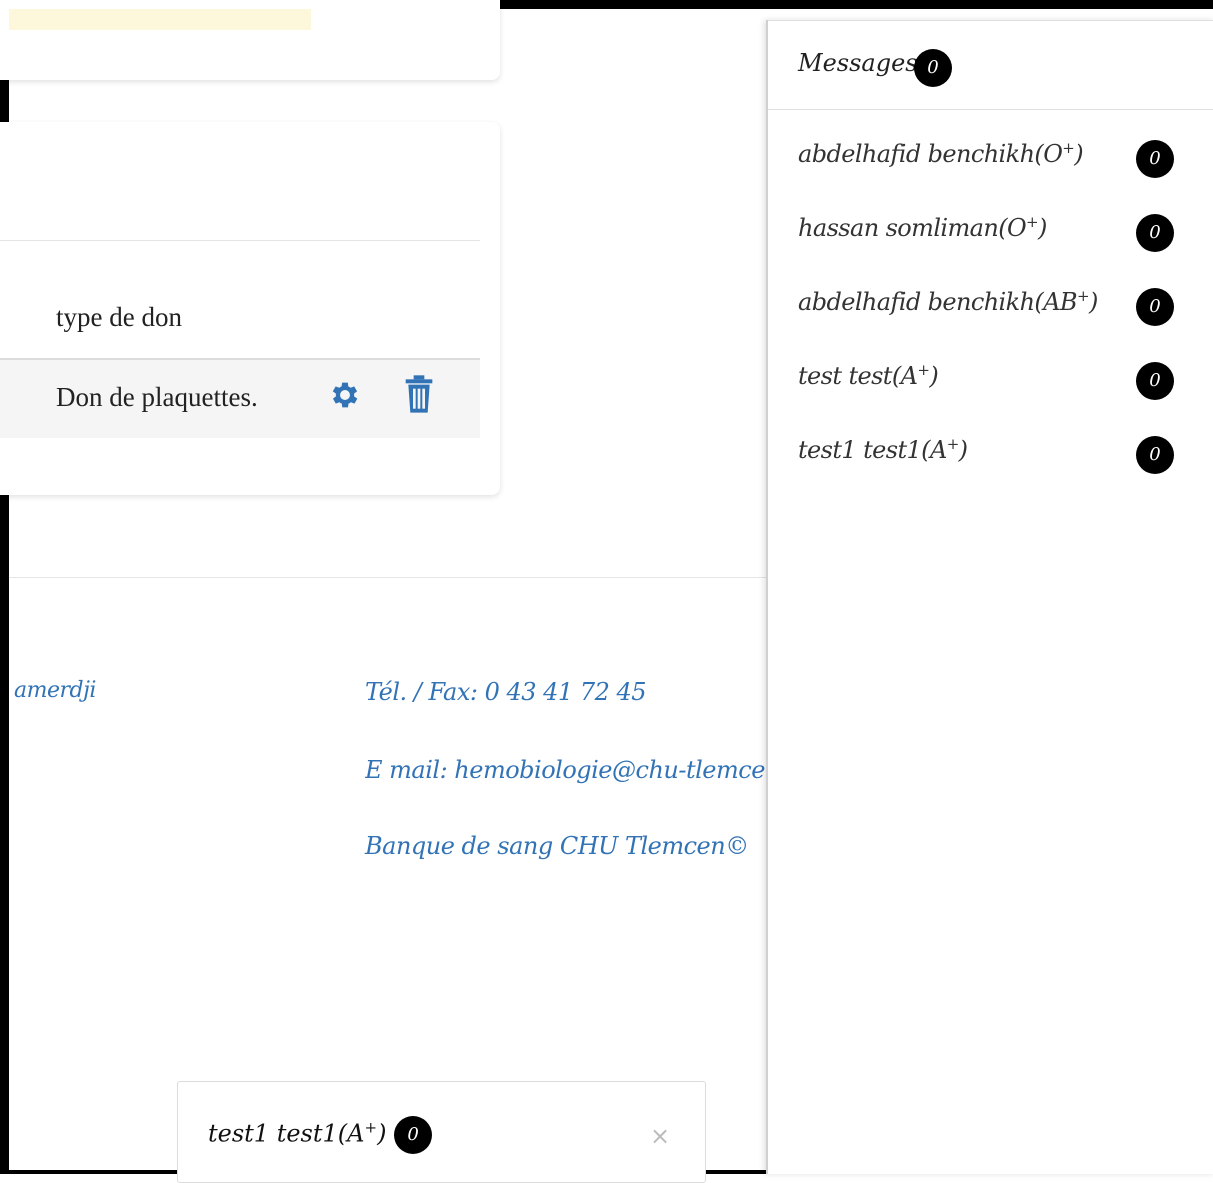 The image size is (1213, 1183). Describe the element at coordinates (990, 382) in the screenshot. I see `contact-item: test test(A+) 0` at that location.